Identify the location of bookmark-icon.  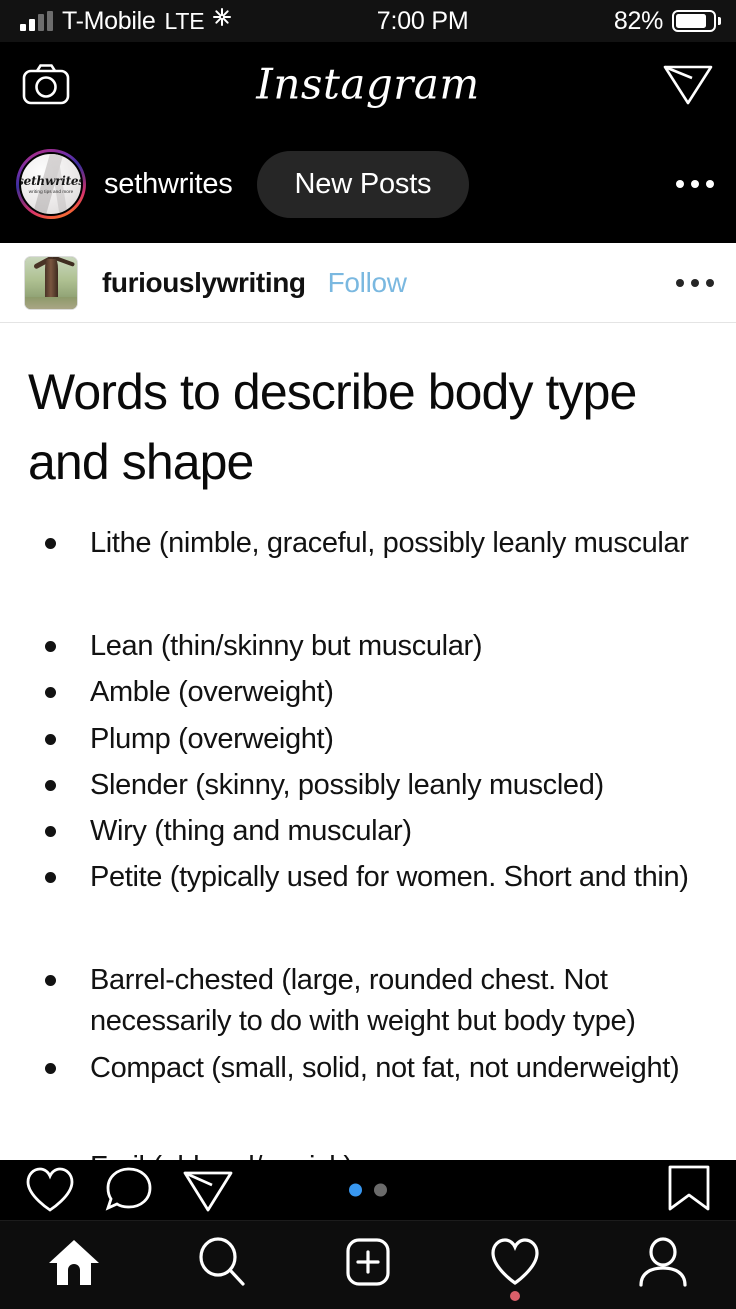
(689, 1190).